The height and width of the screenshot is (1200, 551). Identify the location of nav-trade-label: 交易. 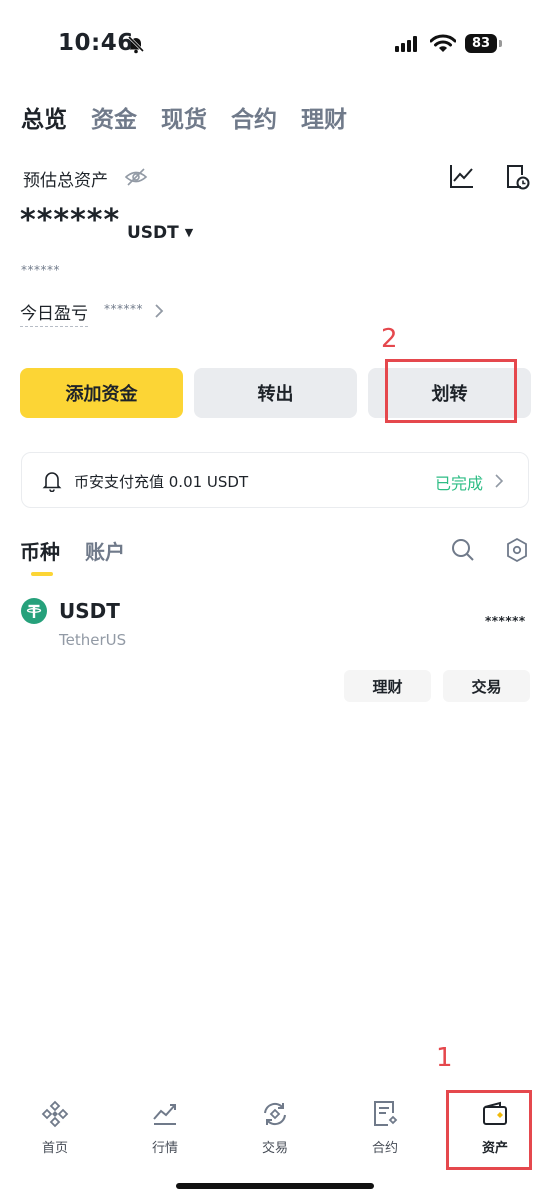
(274, 1148).